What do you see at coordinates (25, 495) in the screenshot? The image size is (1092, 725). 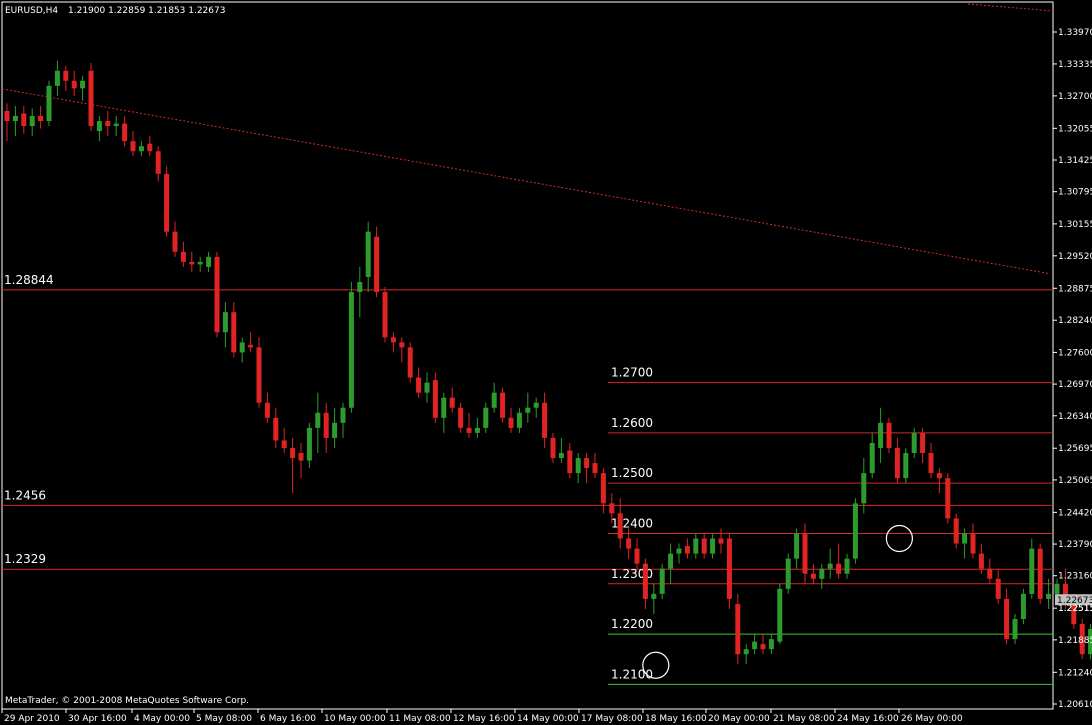 I see `level-label: 1.2456` at bounding box center [25, 495].